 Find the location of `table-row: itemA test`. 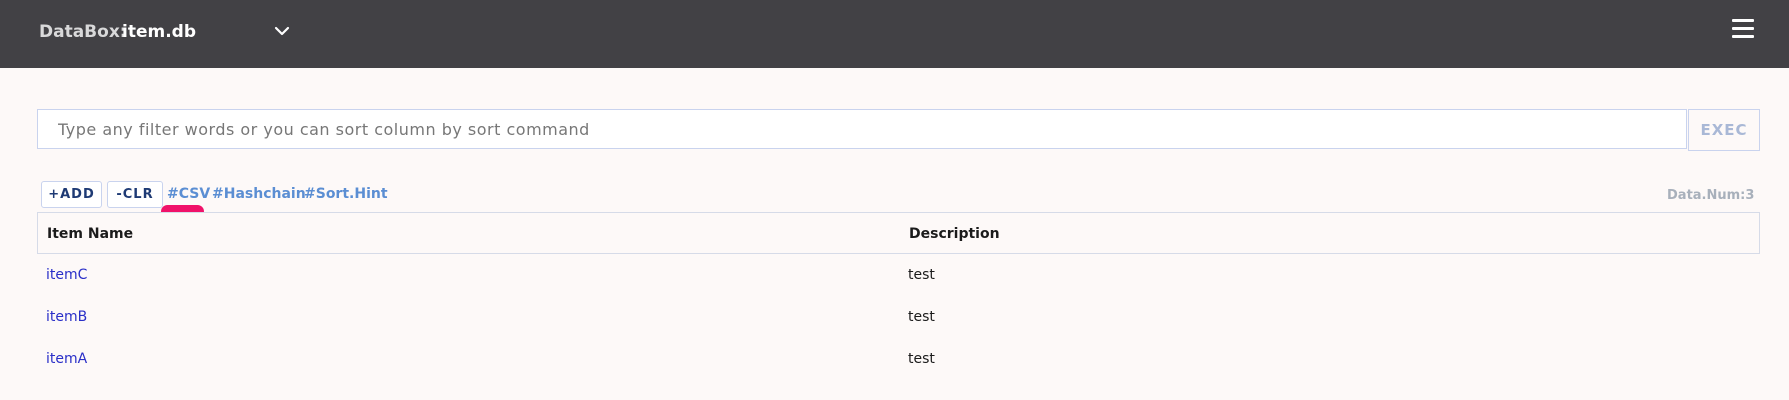

table-row: itemA test is located at coordinates (898, 359).